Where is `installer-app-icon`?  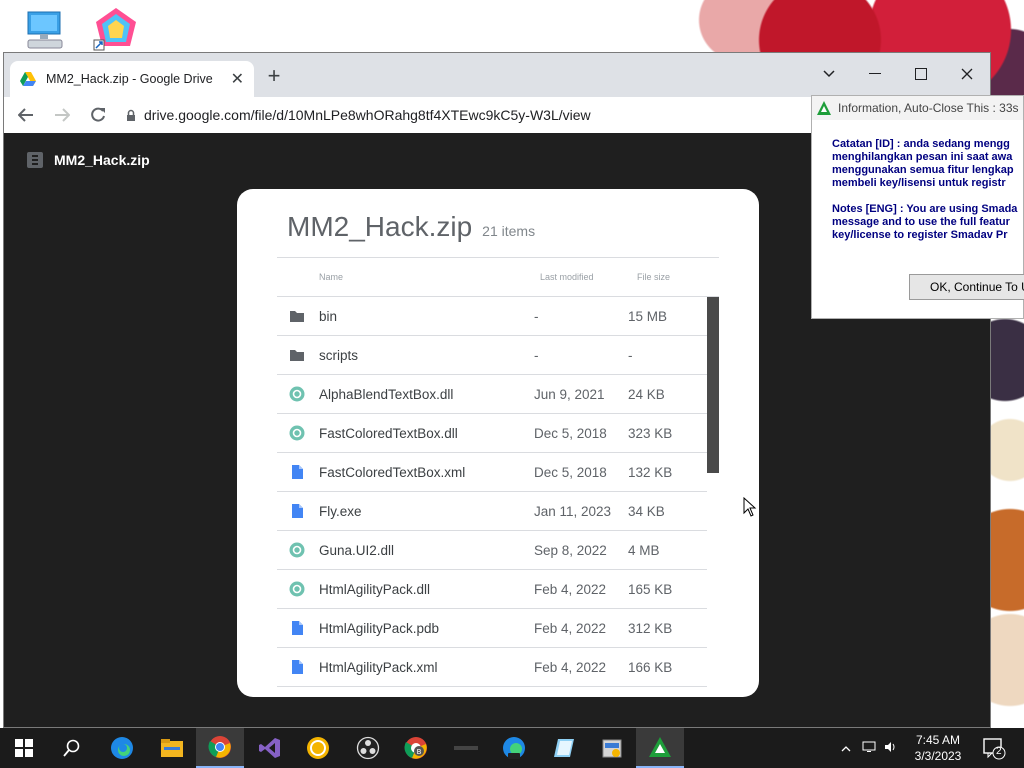
installer-app-icon is located at coordinates (612, 748).